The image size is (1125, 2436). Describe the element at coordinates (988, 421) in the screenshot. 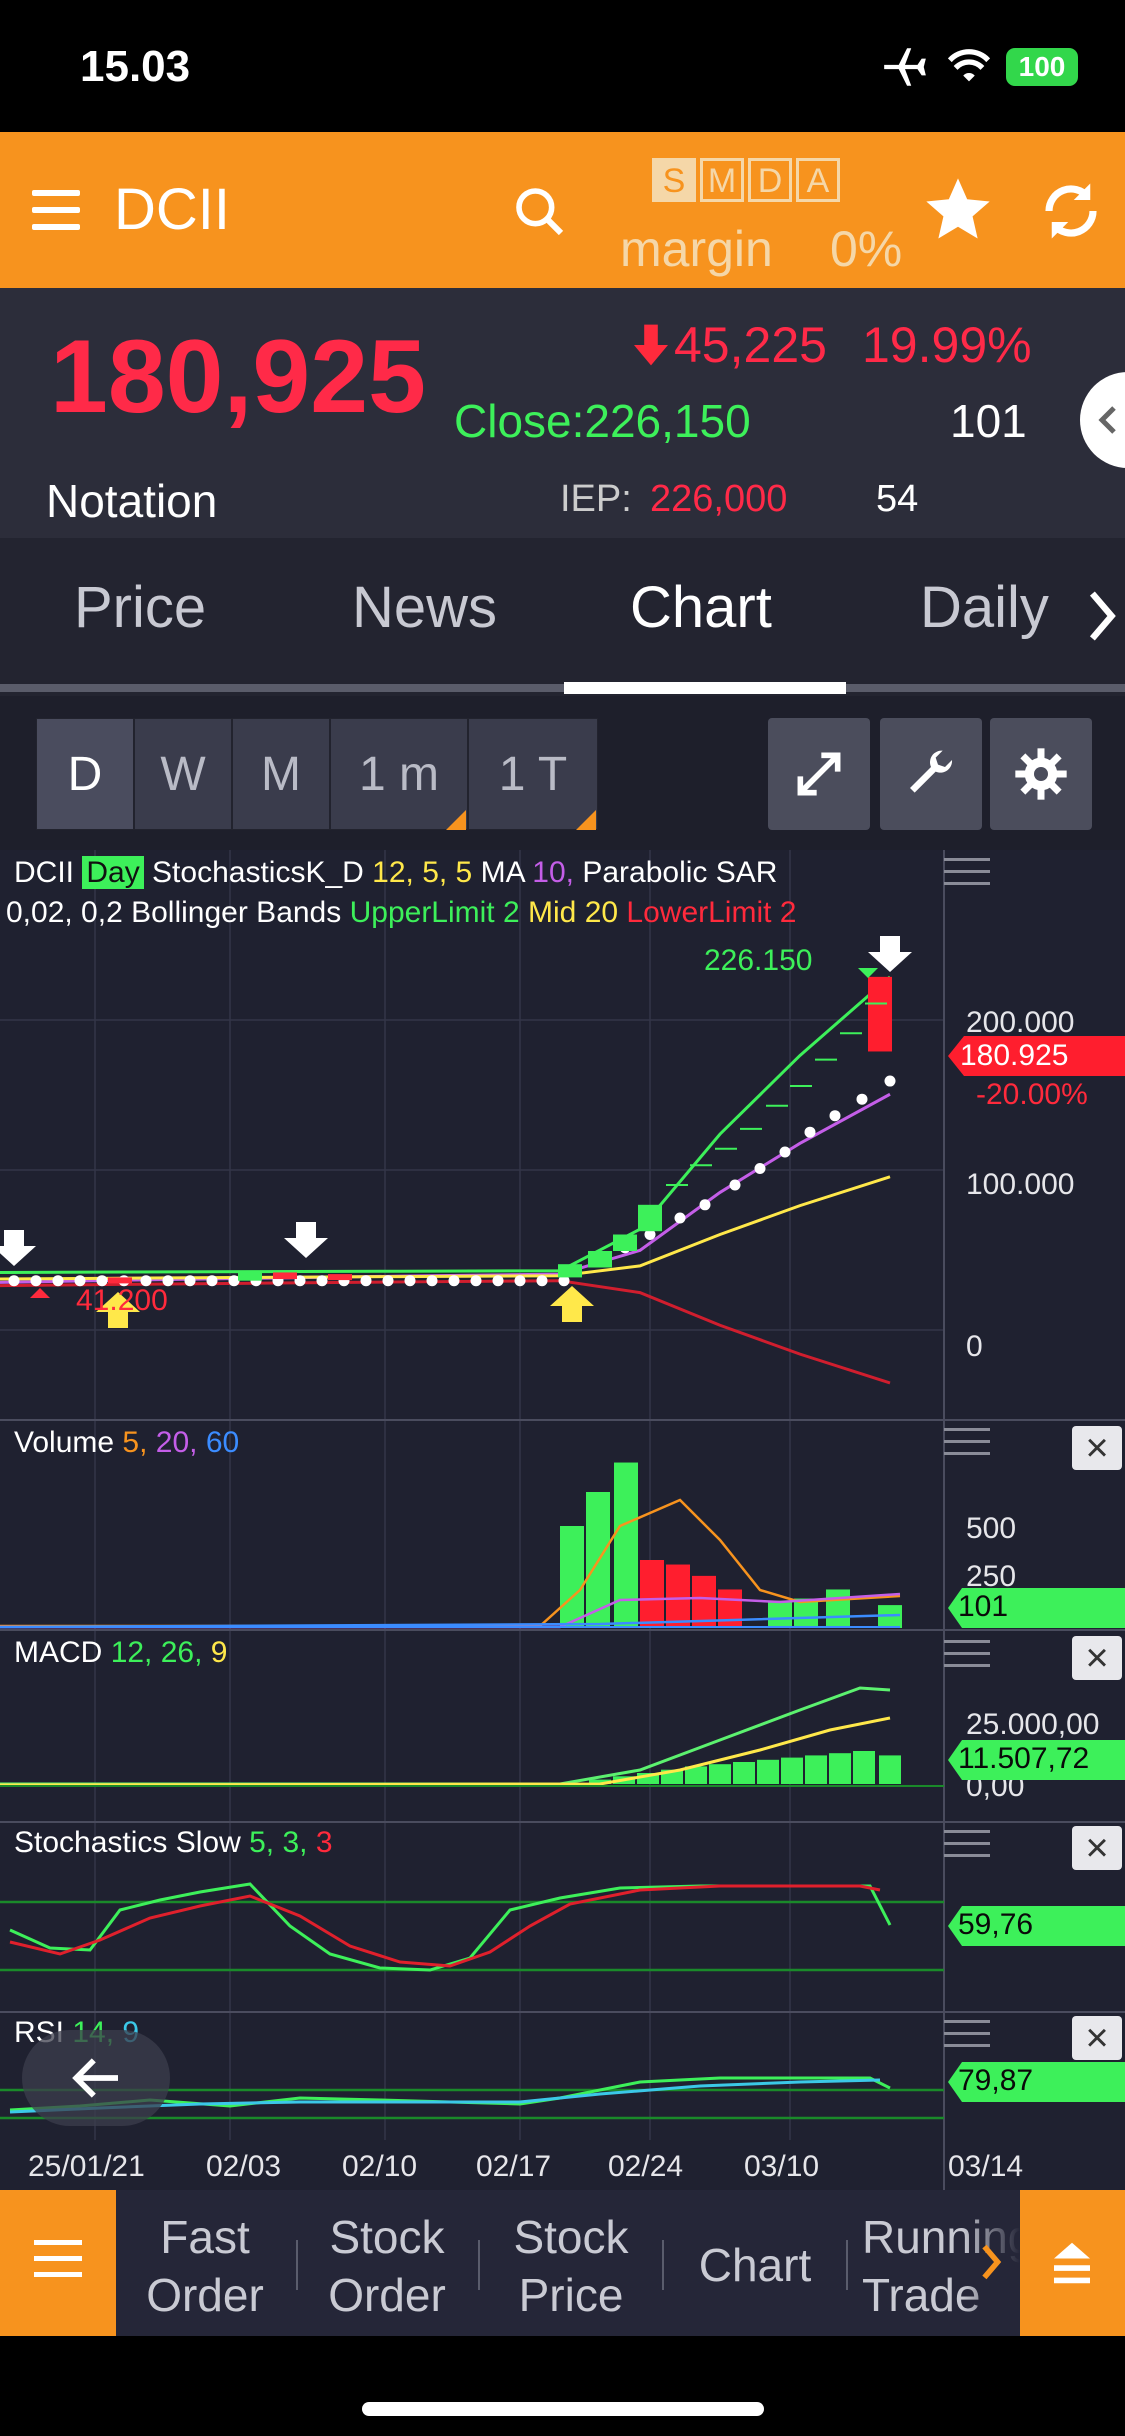

I see `volume-value: 101` at that location.